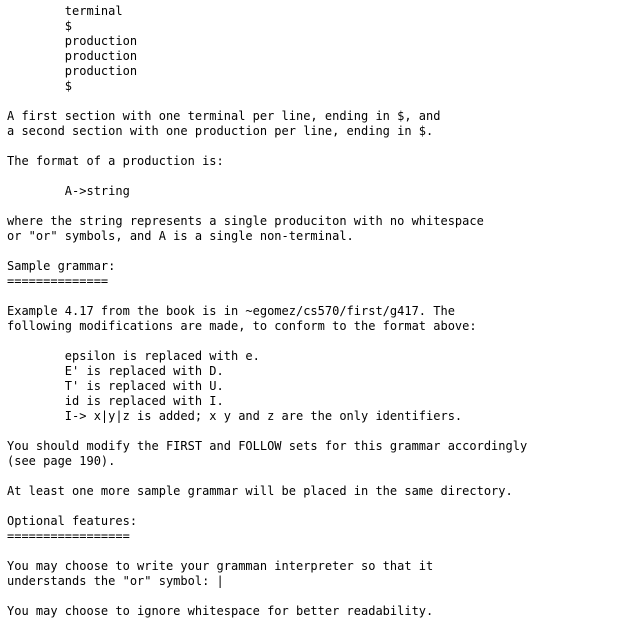  Describe the element at coordinates (61, 266) in the screenshot. I see `sample-grammar-heading-line: Sample grammar:` at that location.